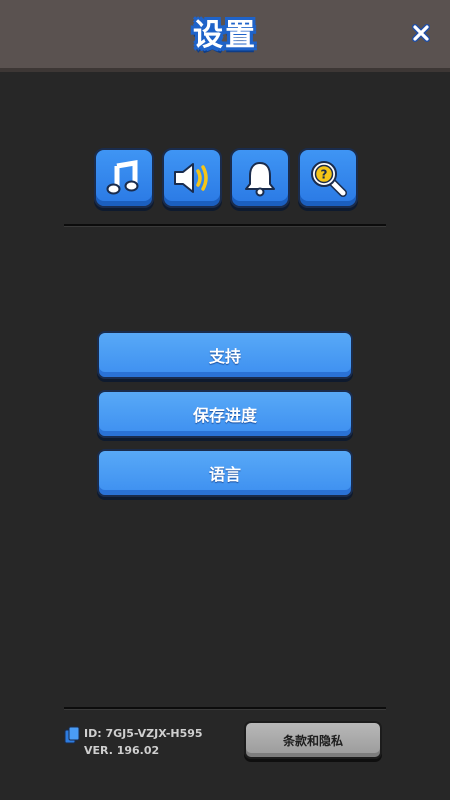 The image size is (450, 800). I want to click on music-toggle-button, so click(124, 178).